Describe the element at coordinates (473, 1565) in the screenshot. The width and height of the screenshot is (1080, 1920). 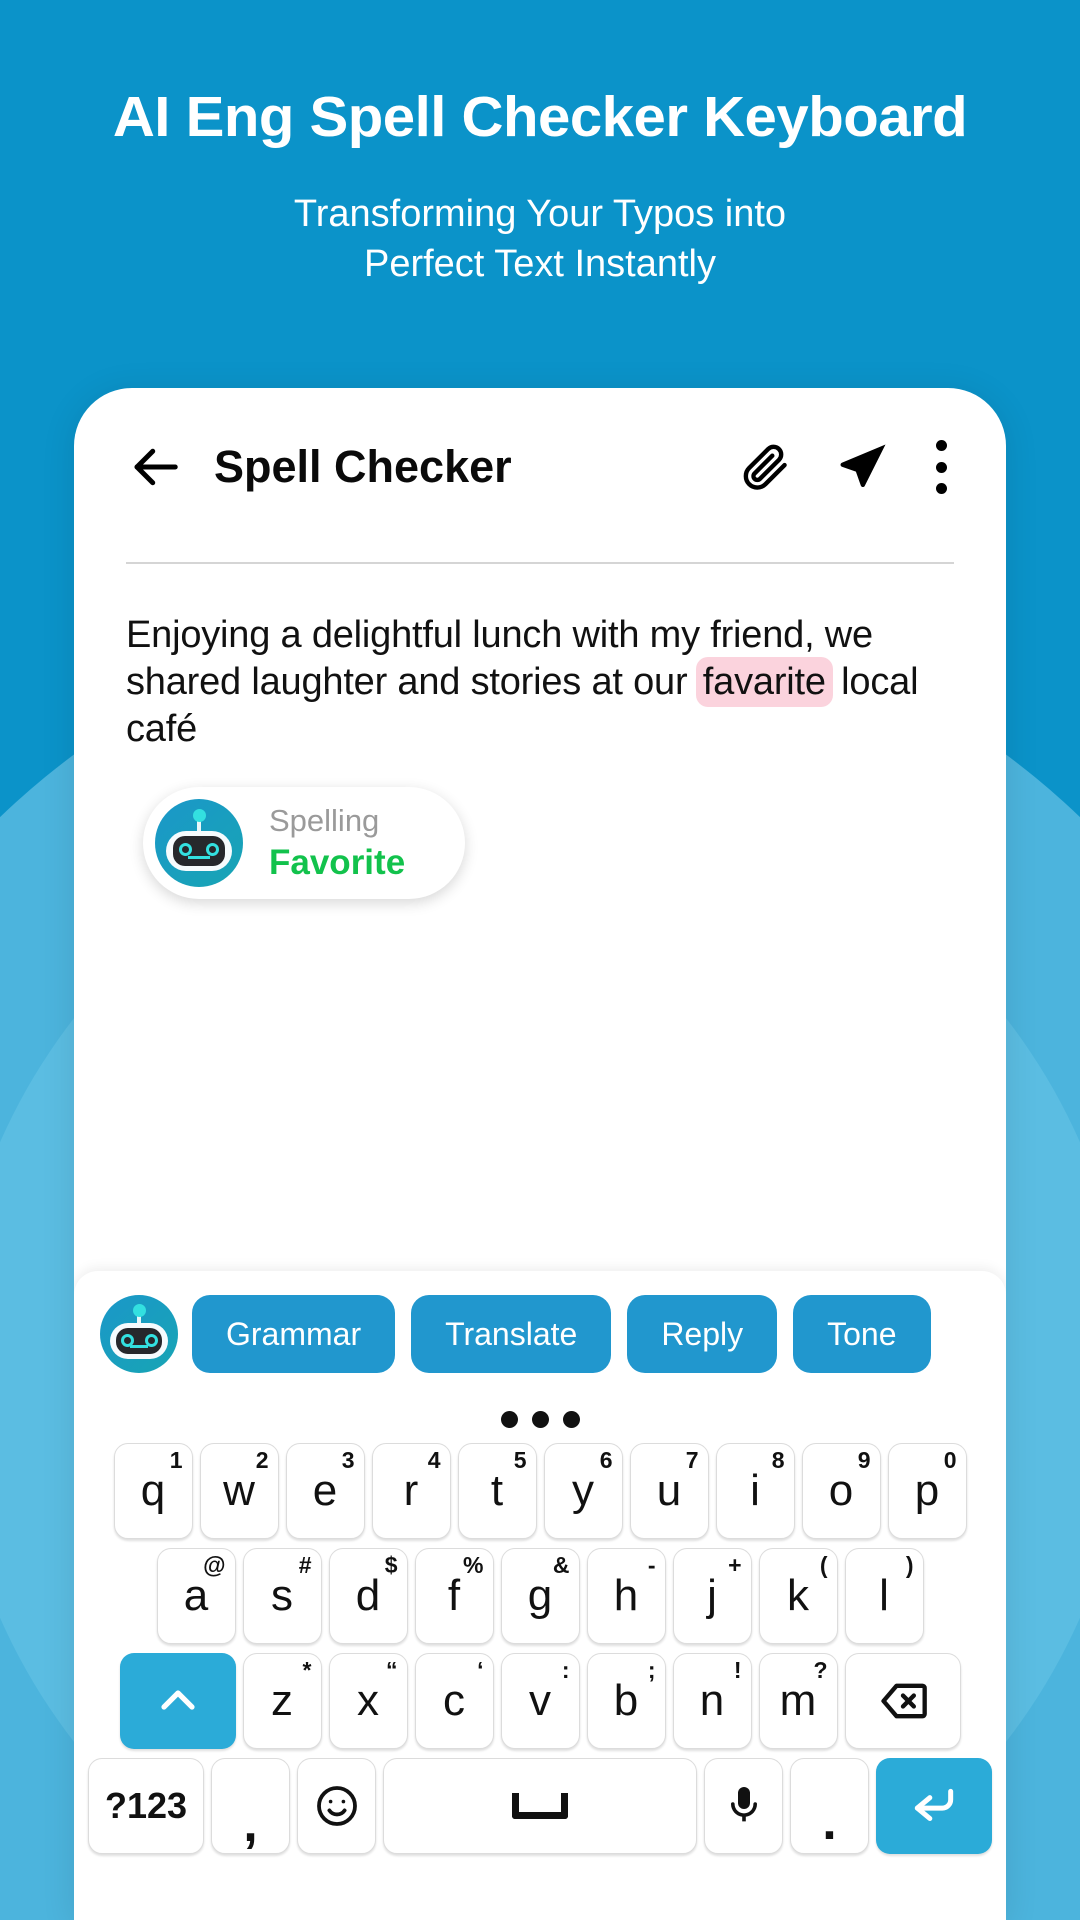
I see `key-superscript: %` at that location.